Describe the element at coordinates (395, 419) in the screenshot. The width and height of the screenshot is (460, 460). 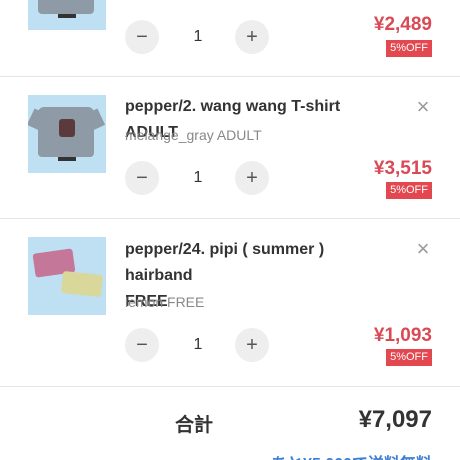
I see `total-amount: ¥7,097` at that location.